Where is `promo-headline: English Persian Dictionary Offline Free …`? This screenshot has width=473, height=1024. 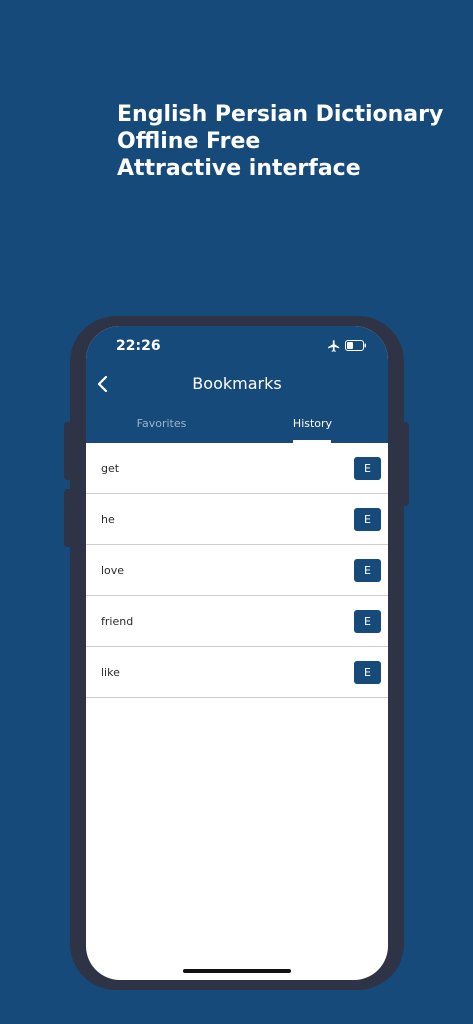 promo-headline: English Persian Dictionary Offline Free … is located at coordinates (280, 141).